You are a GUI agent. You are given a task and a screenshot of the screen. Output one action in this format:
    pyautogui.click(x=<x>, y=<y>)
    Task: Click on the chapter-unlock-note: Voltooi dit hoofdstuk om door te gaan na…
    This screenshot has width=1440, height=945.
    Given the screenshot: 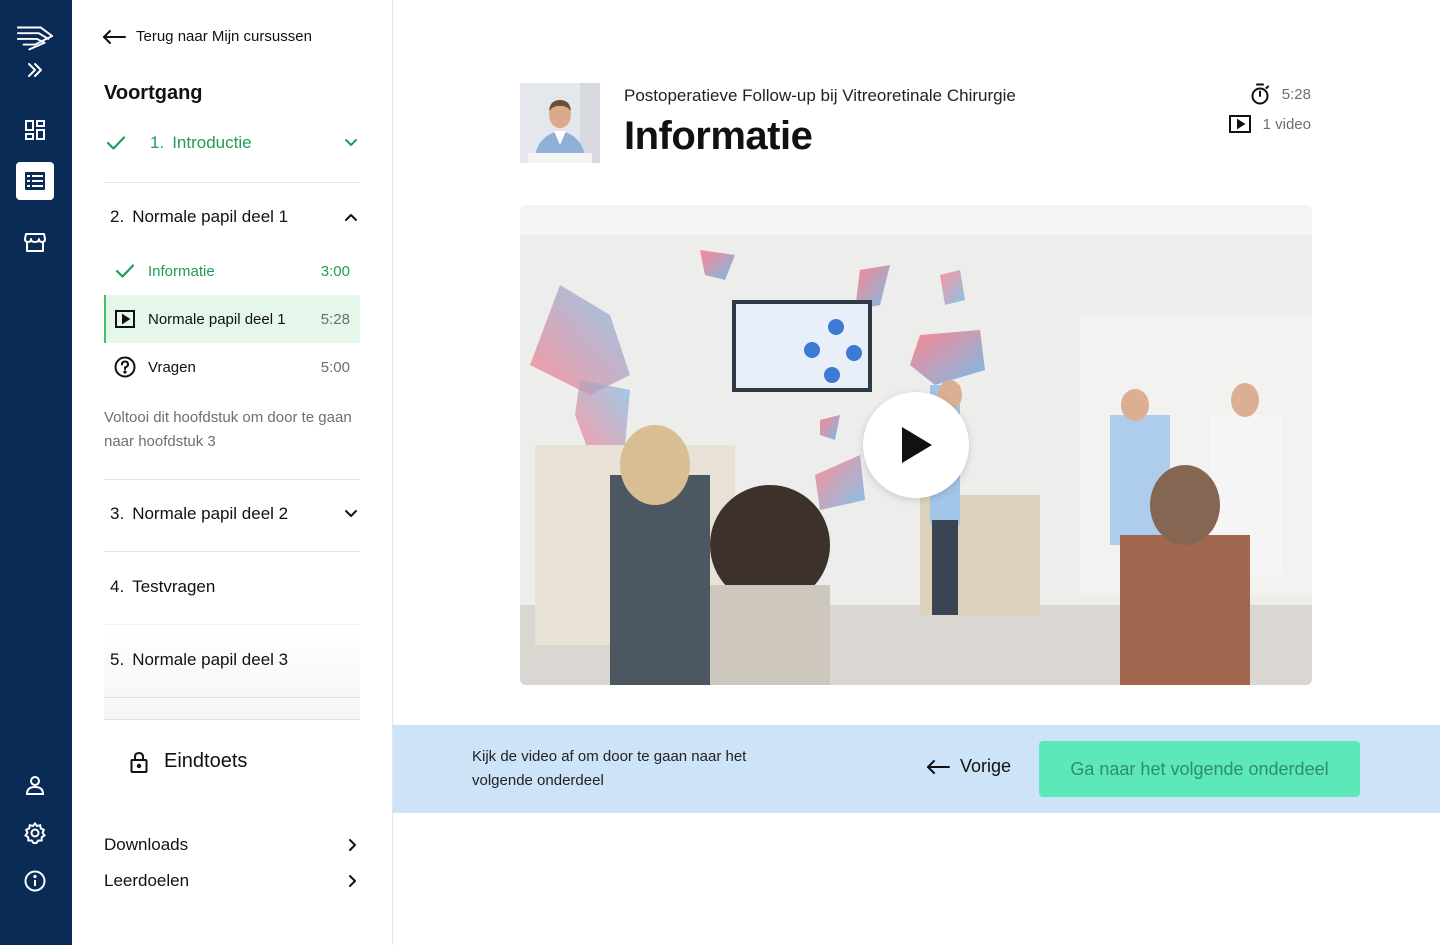 What is the action you would take?
    pyautogui.click(x=228, y=429)
    